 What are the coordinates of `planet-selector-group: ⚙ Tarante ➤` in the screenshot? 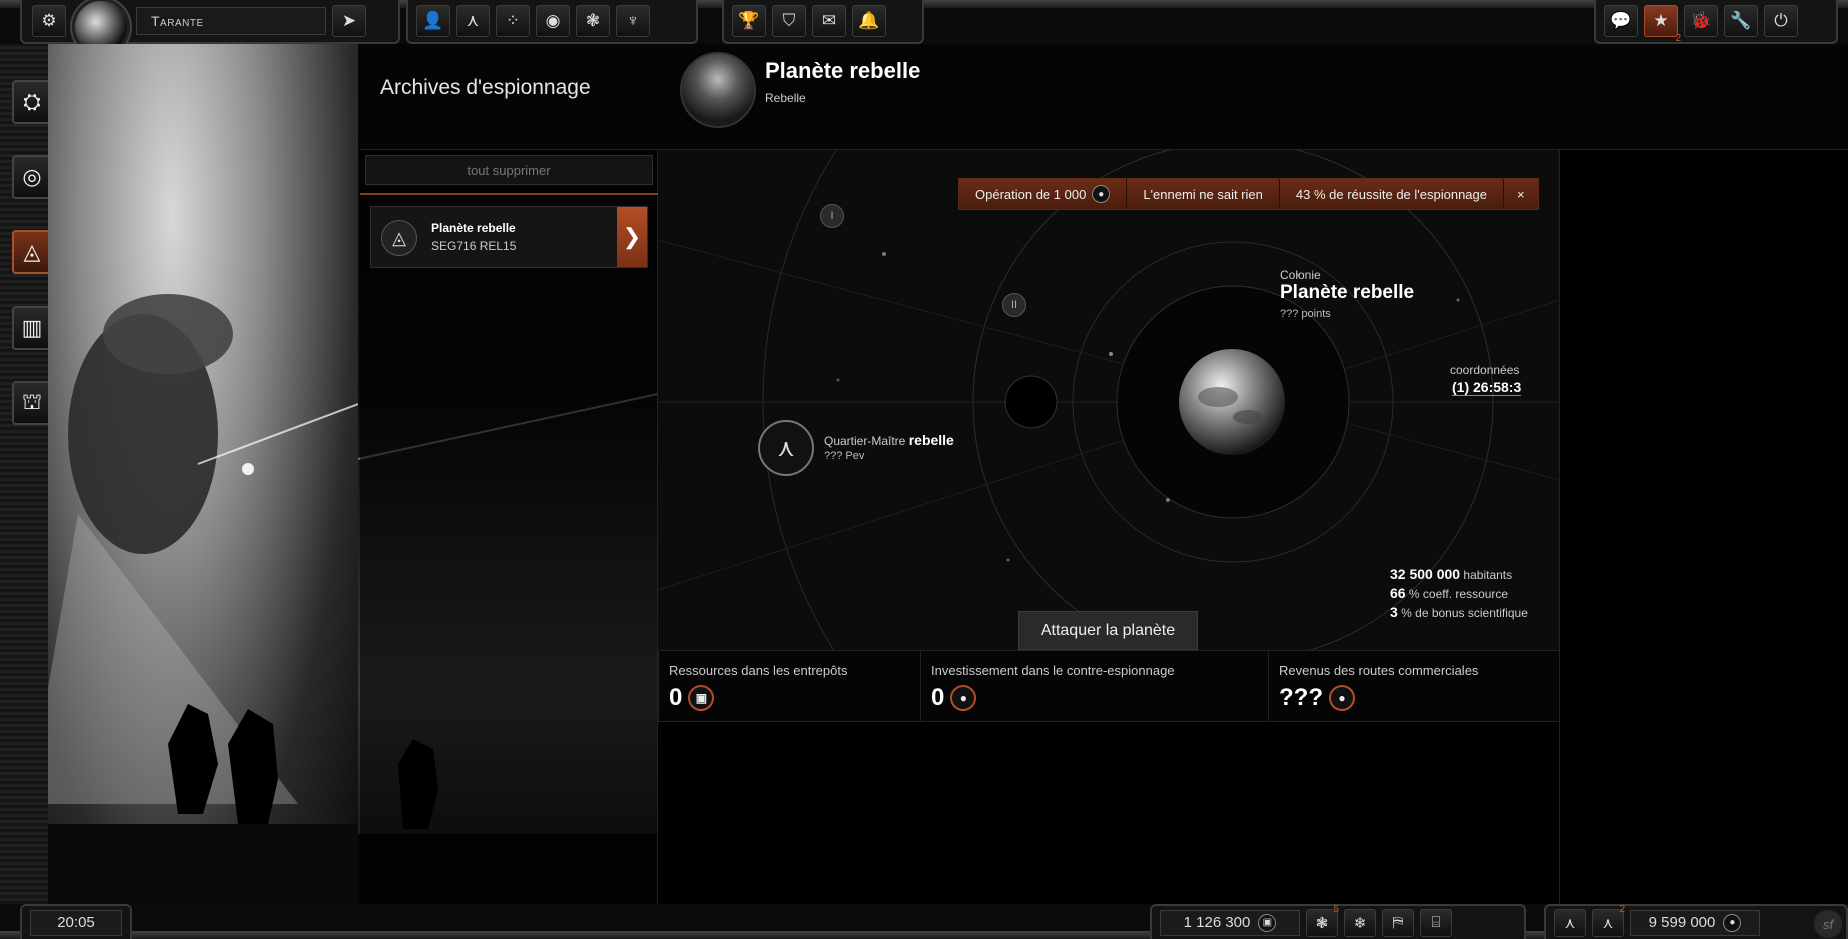 It's located at (210, 28).